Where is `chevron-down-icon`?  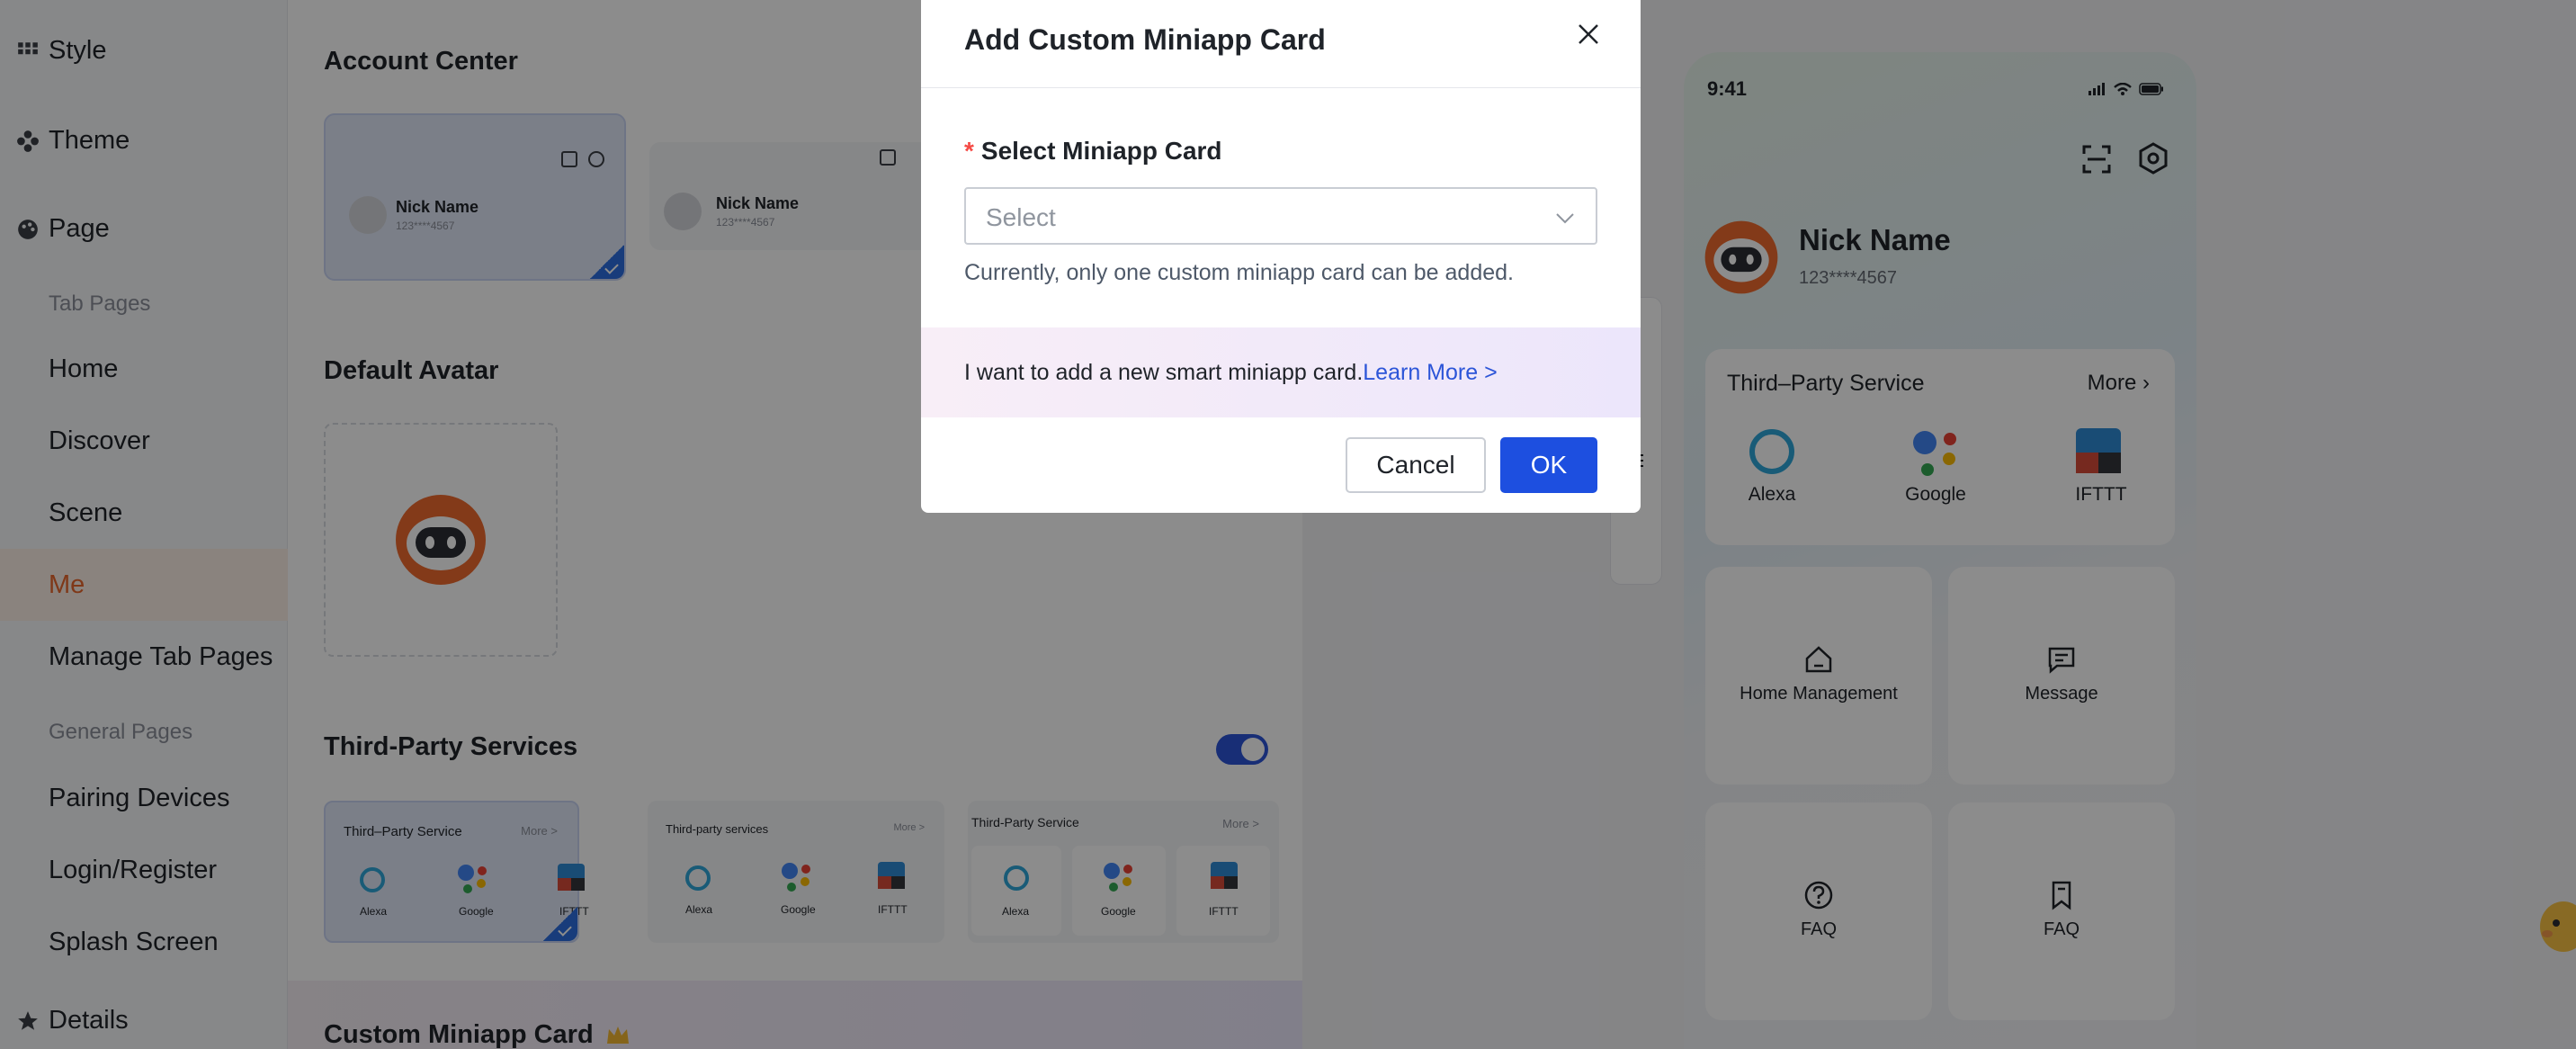
chevron-down-icon is located at coordinates (1565, 218).